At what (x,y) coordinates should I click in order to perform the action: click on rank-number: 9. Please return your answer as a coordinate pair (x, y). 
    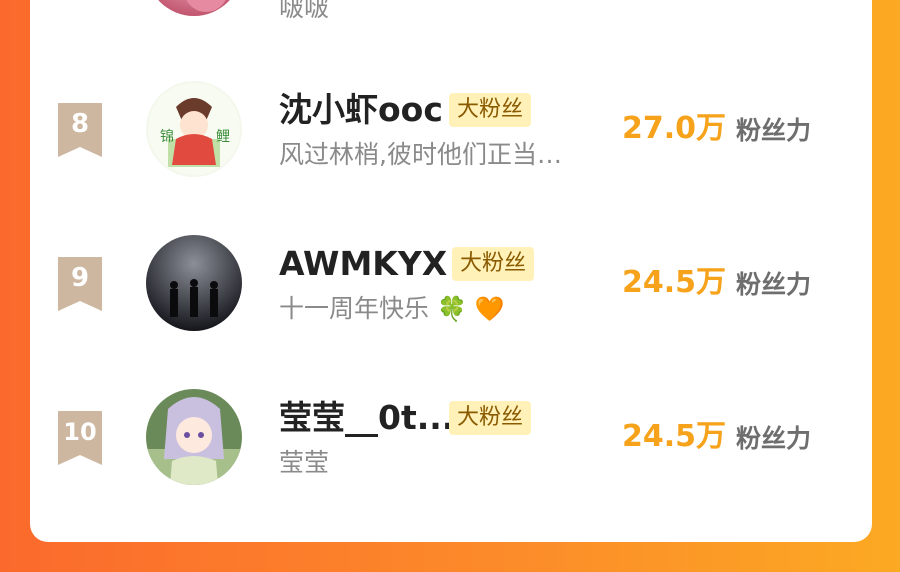
    Looking at the image, I should click on (80, 278).